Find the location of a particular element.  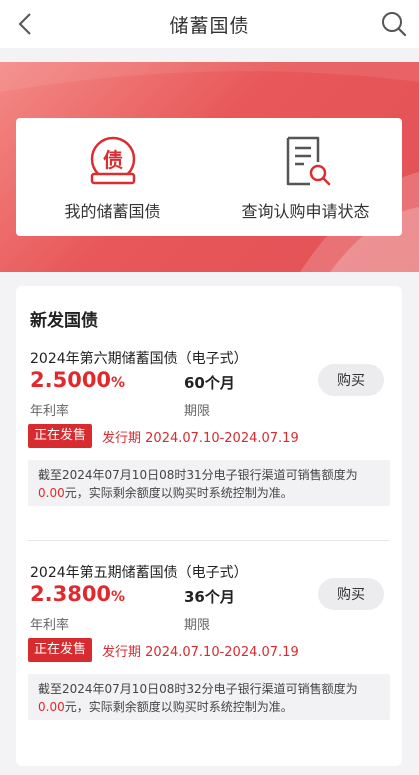

svg-text: 债 is located at coordinates (113, 160).